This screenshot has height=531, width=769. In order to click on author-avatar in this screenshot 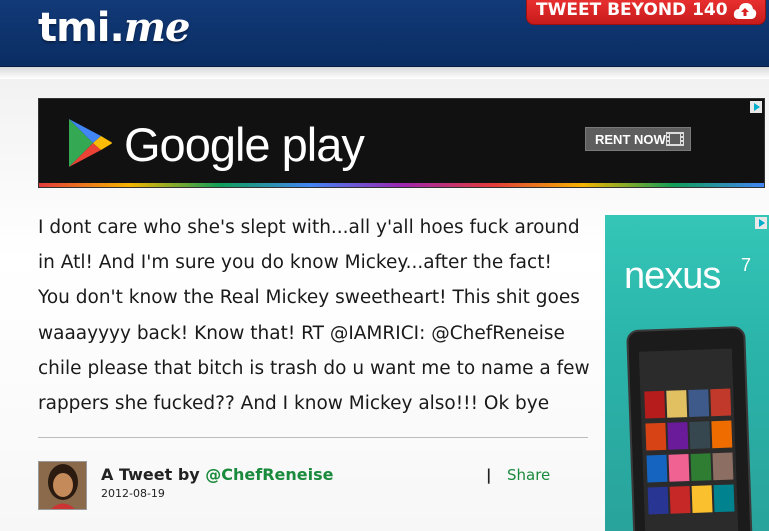, I will do `click(62, 485)`.